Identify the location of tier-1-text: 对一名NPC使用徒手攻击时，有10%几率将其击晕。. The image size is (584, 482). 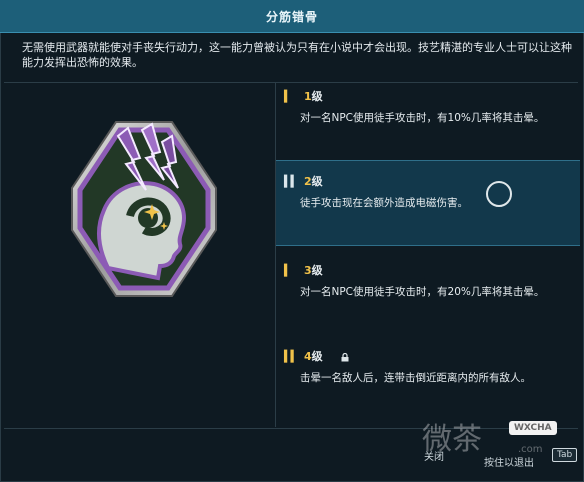
(422, 118).